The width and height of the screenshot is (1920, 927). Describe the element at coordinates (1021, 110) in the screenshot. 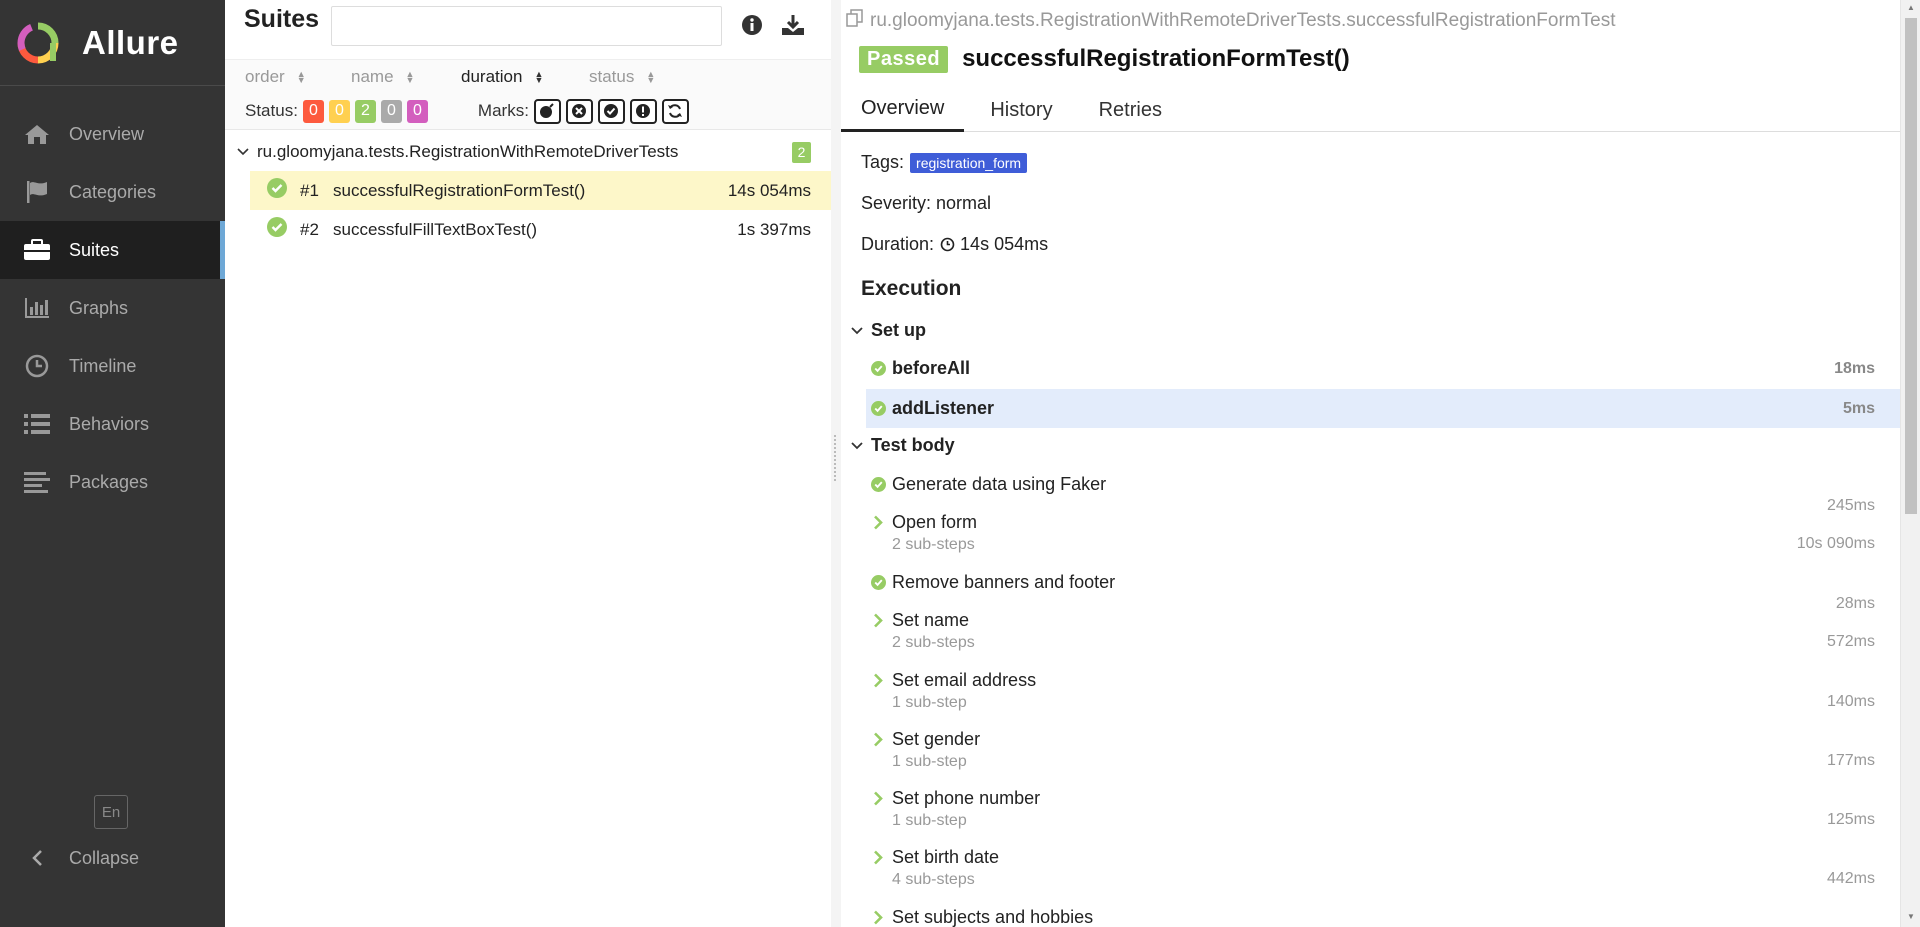

I see `tab-history: History` at that location.